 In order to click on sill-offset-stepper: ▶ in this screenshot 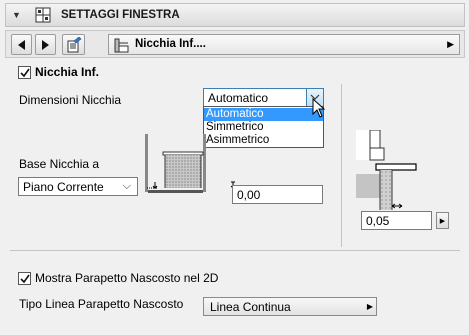, I will do `click(442, 220)`.